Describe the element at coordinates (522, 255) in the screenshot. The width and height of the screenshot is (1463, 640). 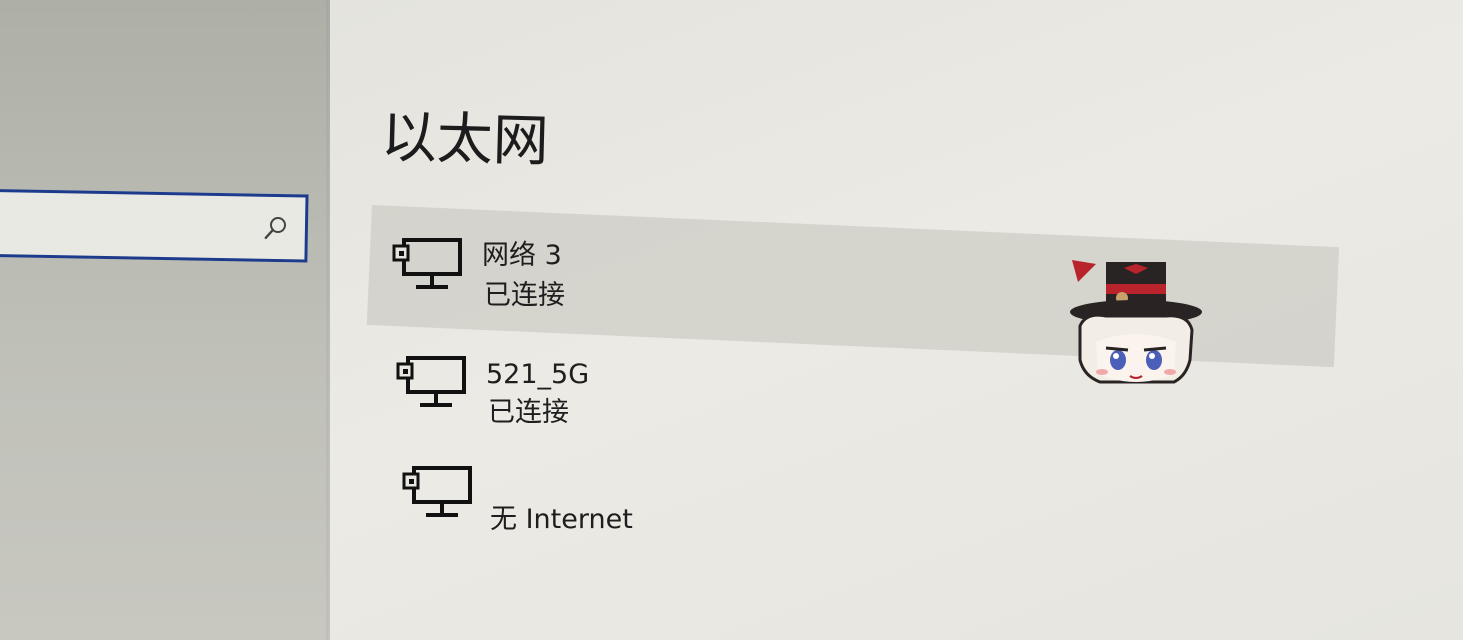
I see `network-name: 网络 3` at that location.